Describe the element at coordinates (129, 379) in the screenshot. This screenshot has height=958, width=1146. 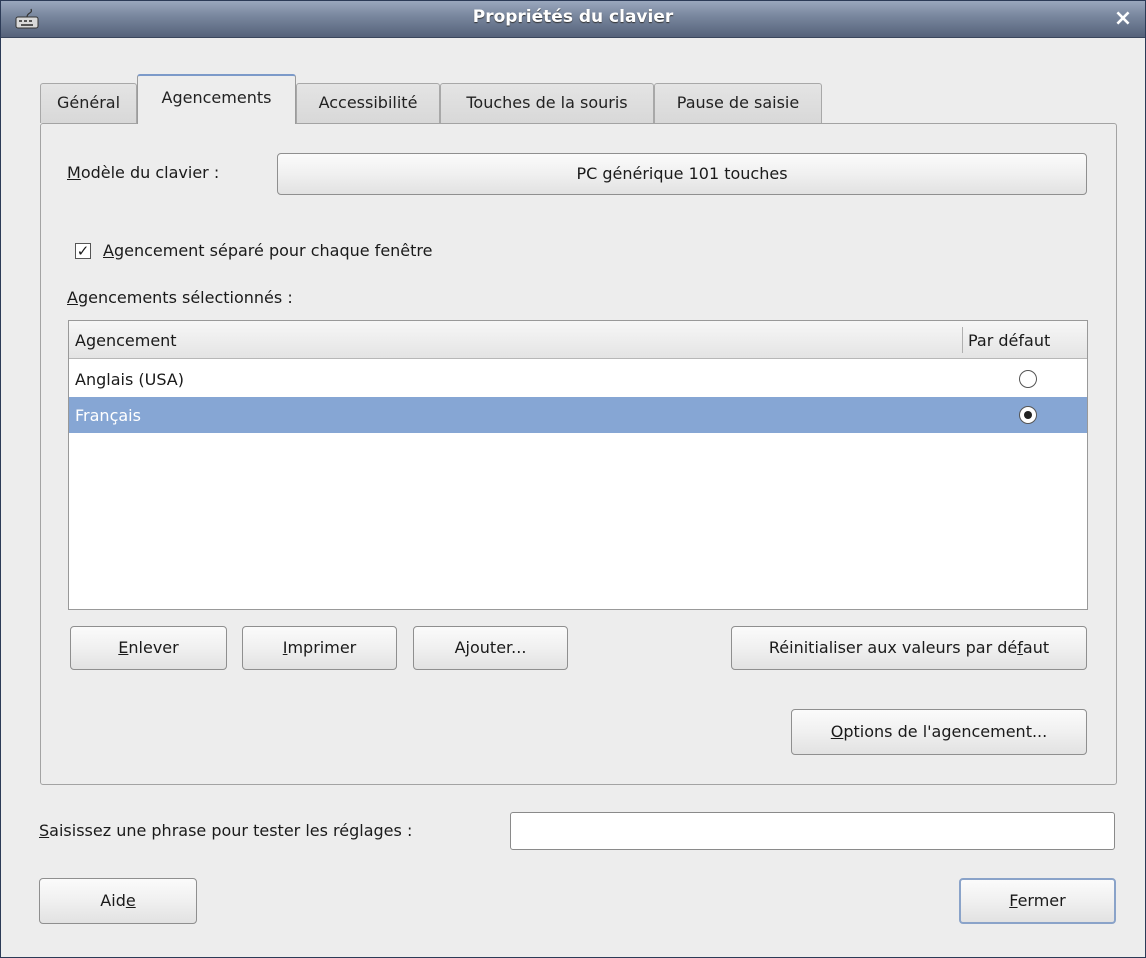
I see `layout-name: Anglais (USA)` at that location.